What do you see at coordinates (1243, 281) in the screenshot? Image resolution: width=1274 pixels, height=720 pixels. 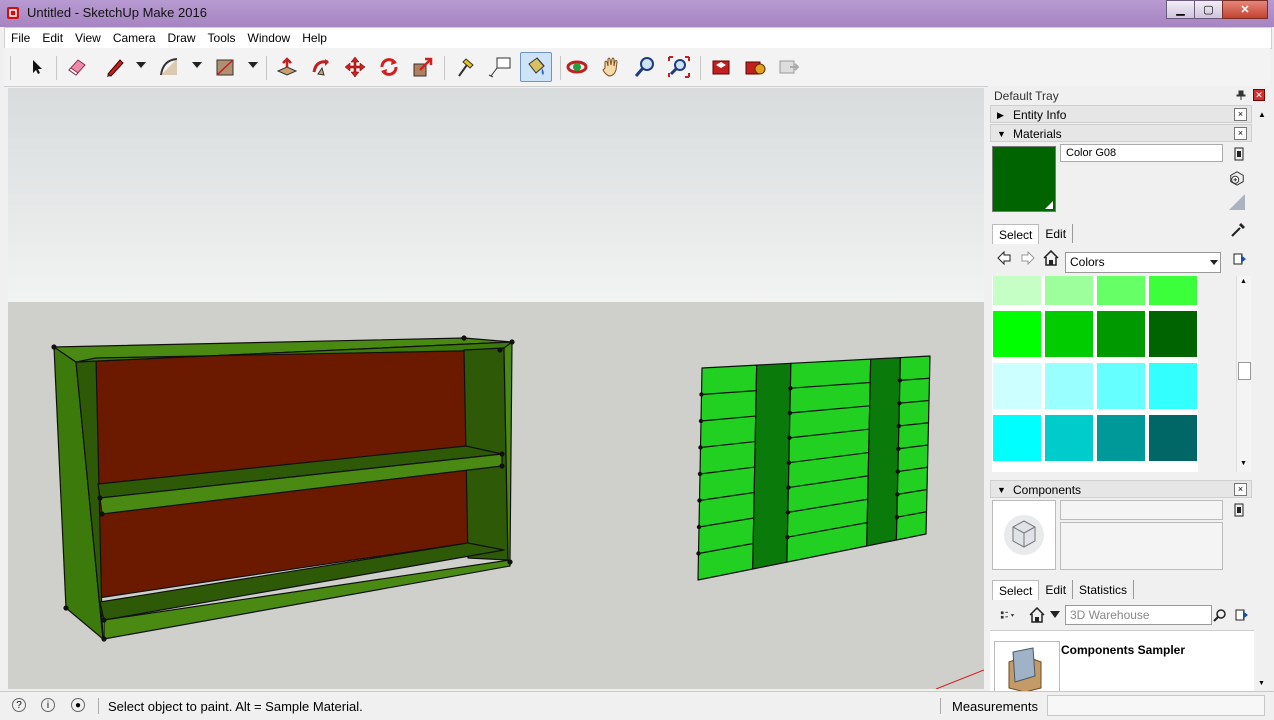 I see `scroll-up-icon: ▲` at bounding box center [1243, 281].